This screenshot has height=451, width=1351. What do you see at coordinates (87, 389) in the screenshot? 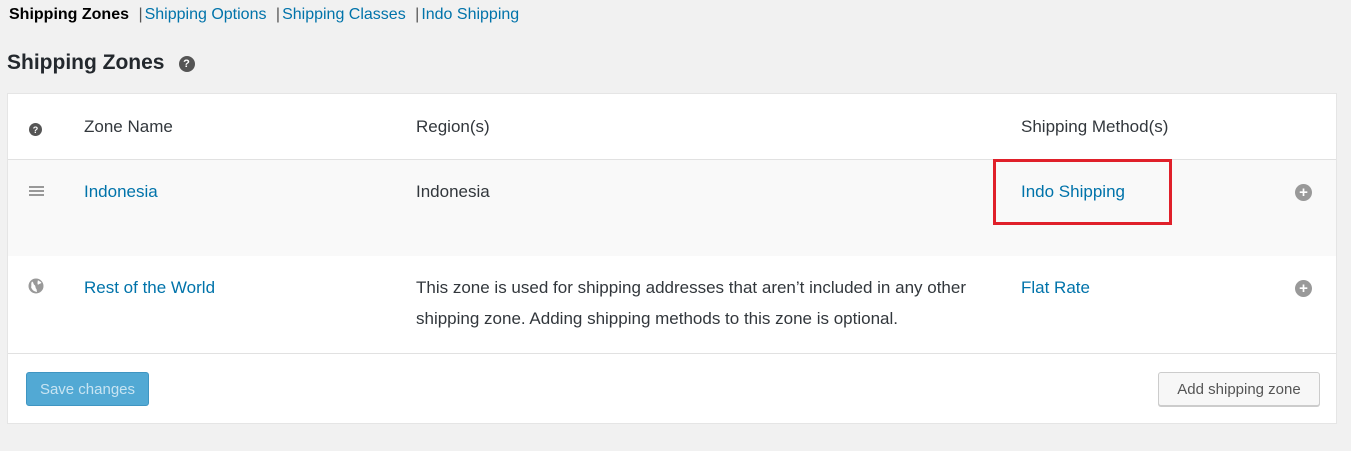
I see `save-changes-button: Save changes` at bounding box center [87, 389].